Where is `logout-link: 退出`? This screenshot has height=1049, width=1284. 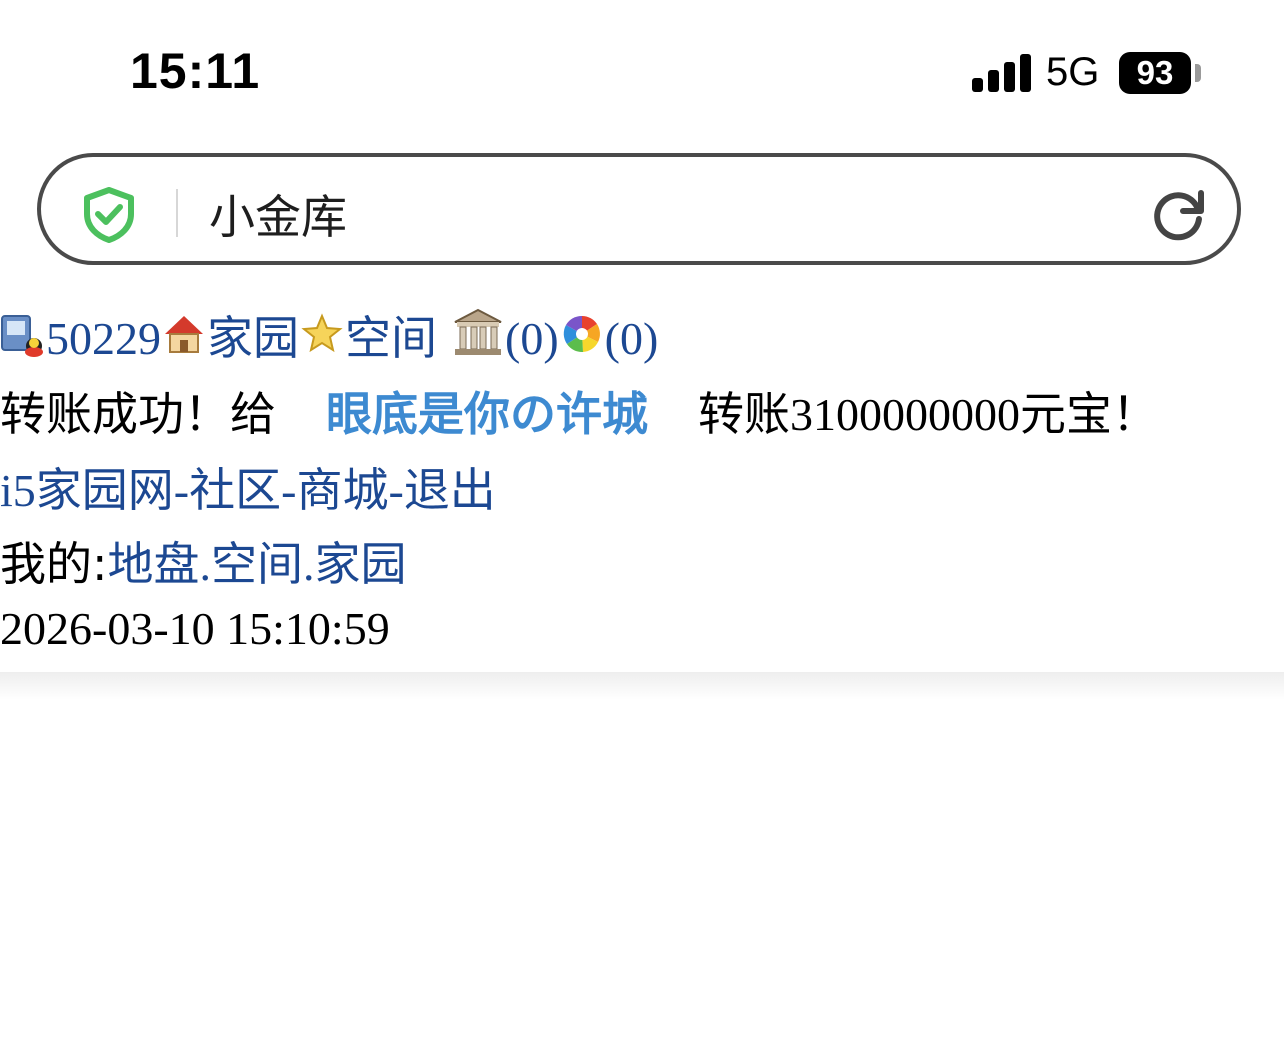 logout-link: 退出 is located at coordinates (450, 490).